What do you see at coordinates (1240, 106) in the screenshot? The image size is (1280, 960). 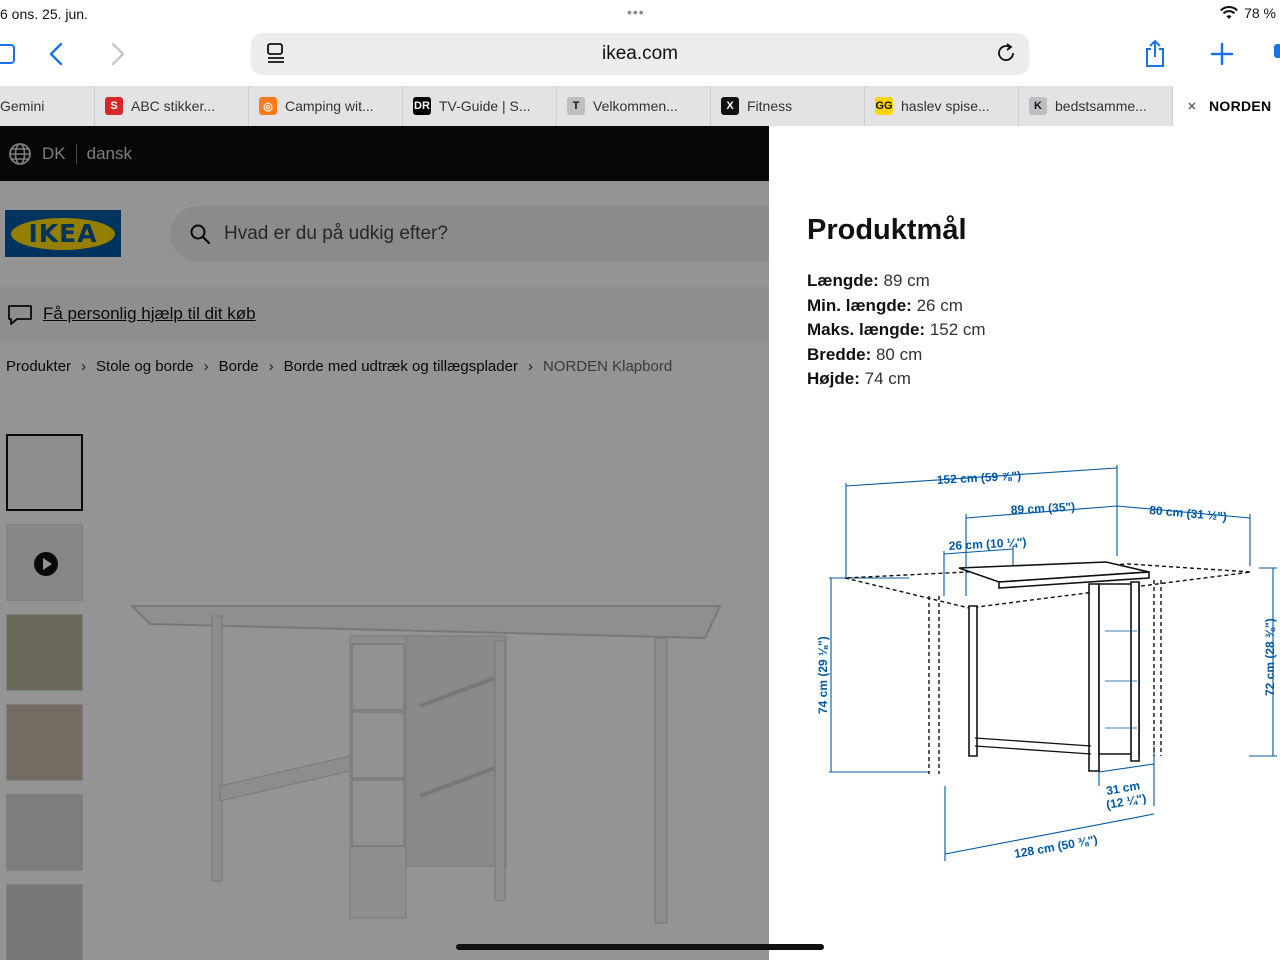 I see `tab-label: NORDEN` at bounding box center [1240, 106].